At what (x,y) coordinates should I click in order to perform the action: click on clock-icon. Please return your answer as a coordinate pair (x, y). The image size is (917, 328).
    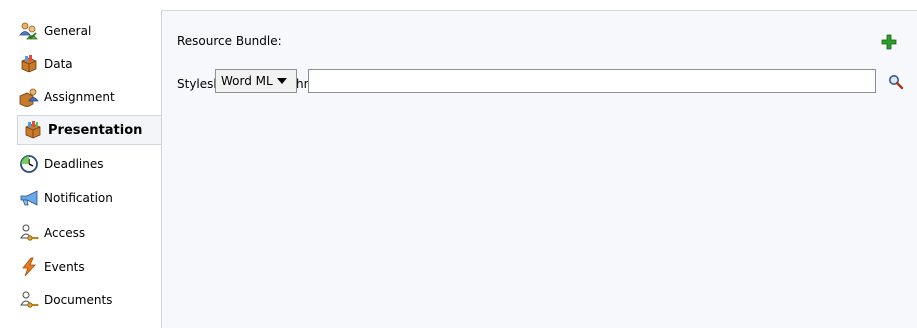
    Looking at the image, I should click on (29, 164).